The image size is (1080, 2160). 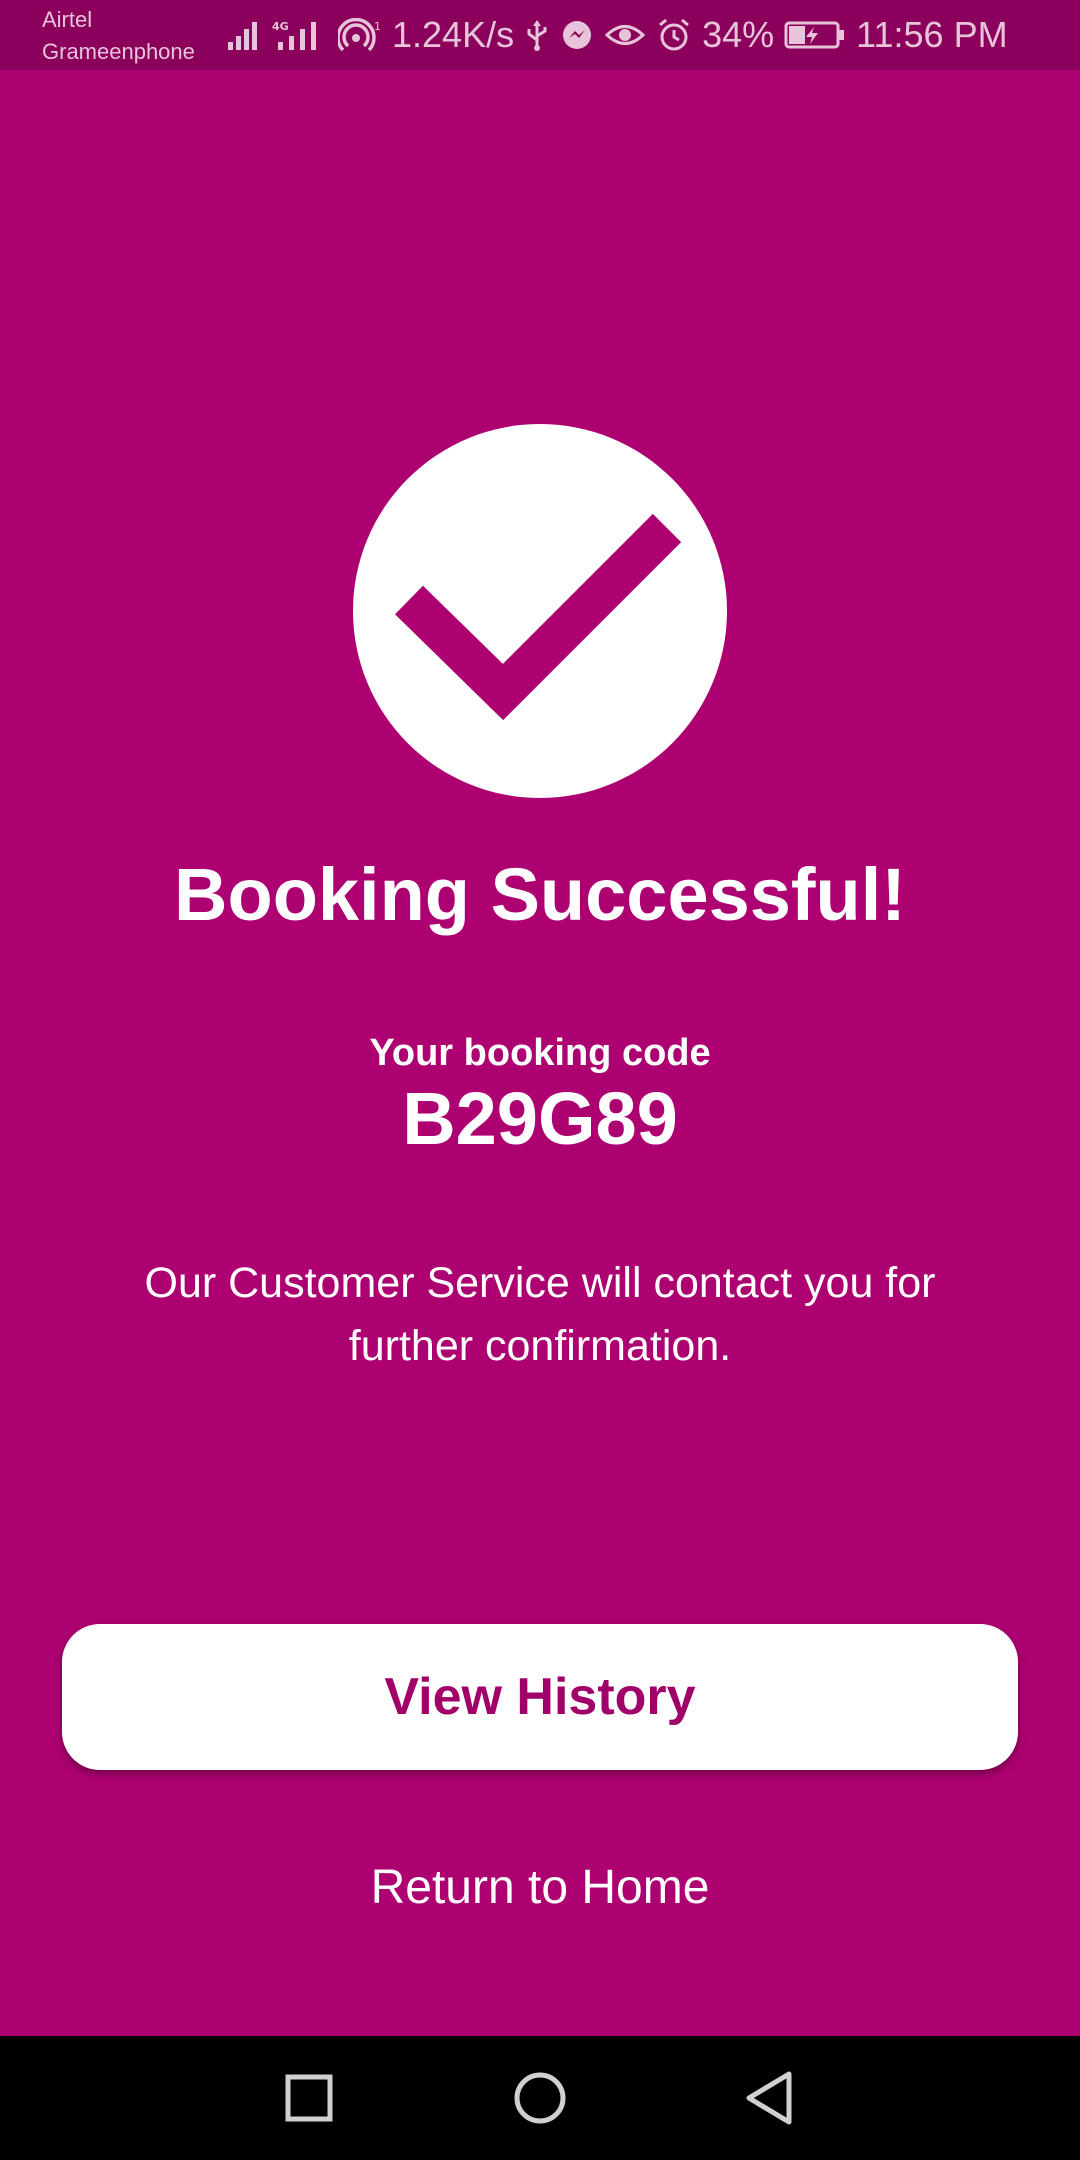 I want to click on recents-button, so click(x=309, y=2098).